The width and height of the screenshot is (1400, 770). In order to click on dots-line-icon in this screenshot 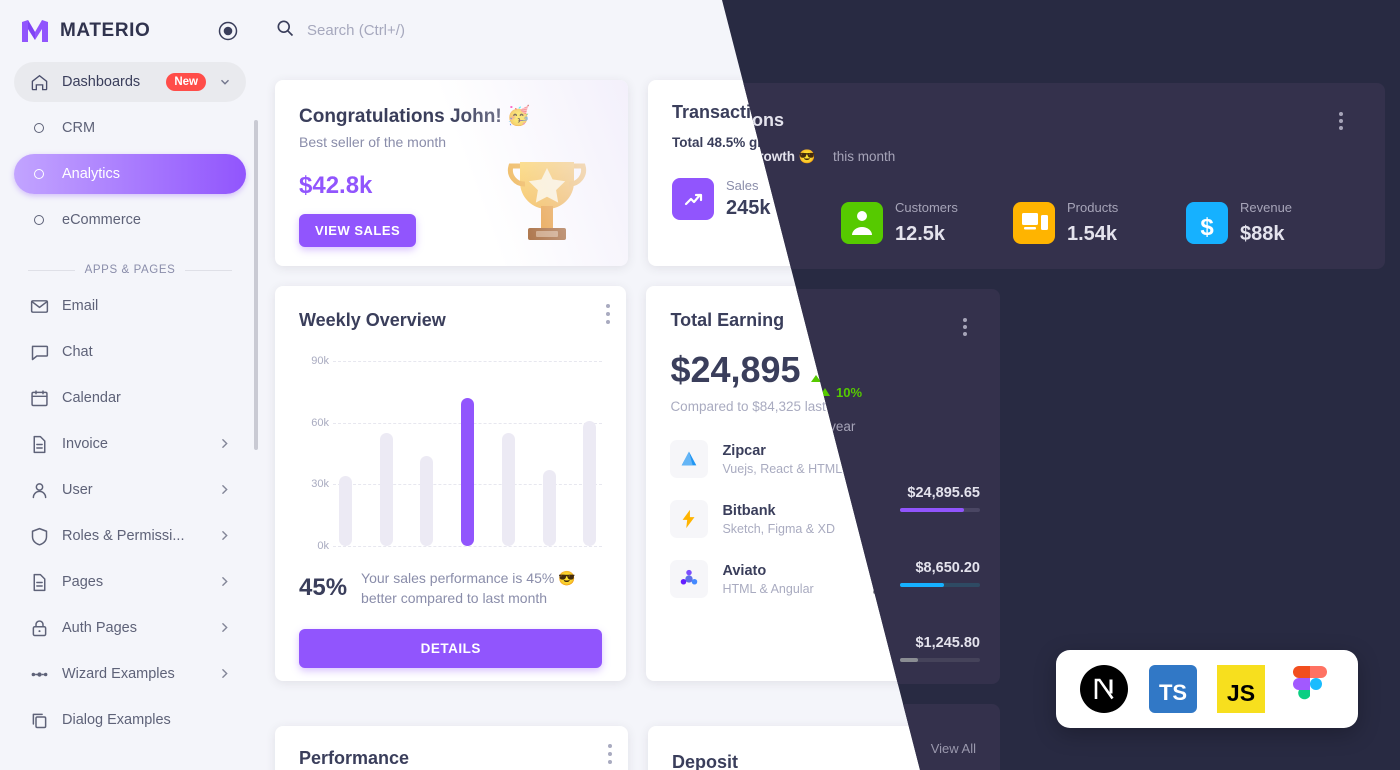, I will do `click(39, 674)`.